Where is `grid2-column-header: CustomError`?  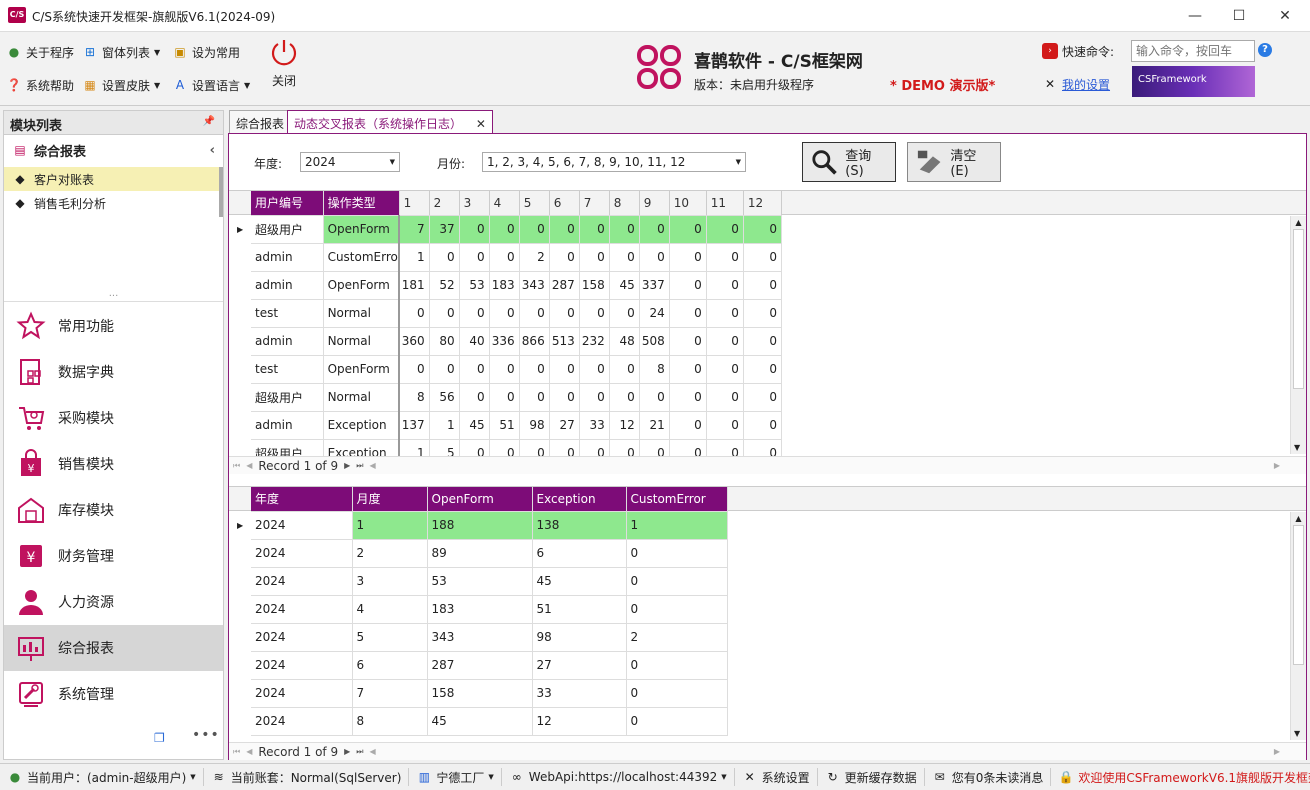
grid2-column-header: CustomError is located at coordinates (677, 499).